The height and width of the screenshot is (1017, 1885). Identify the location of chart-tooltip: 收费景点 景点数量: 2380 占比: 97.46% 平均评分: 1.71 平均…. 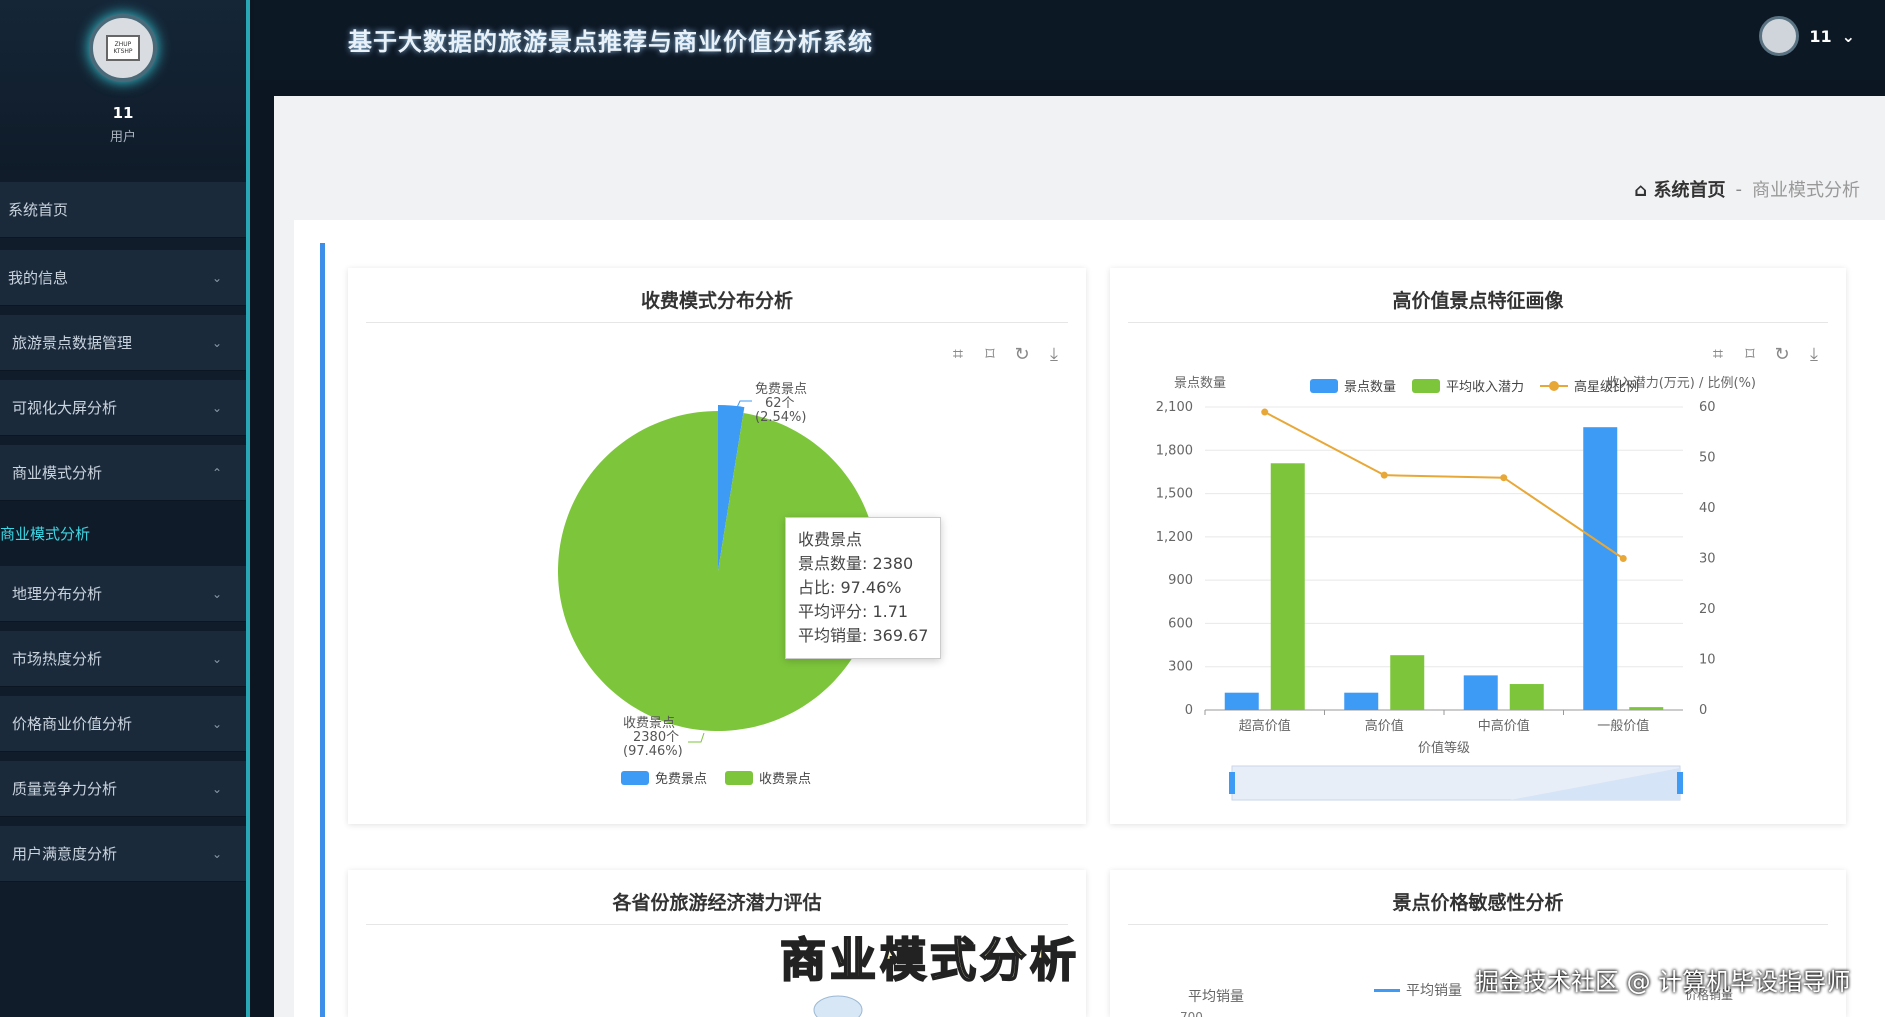
(863, 588).